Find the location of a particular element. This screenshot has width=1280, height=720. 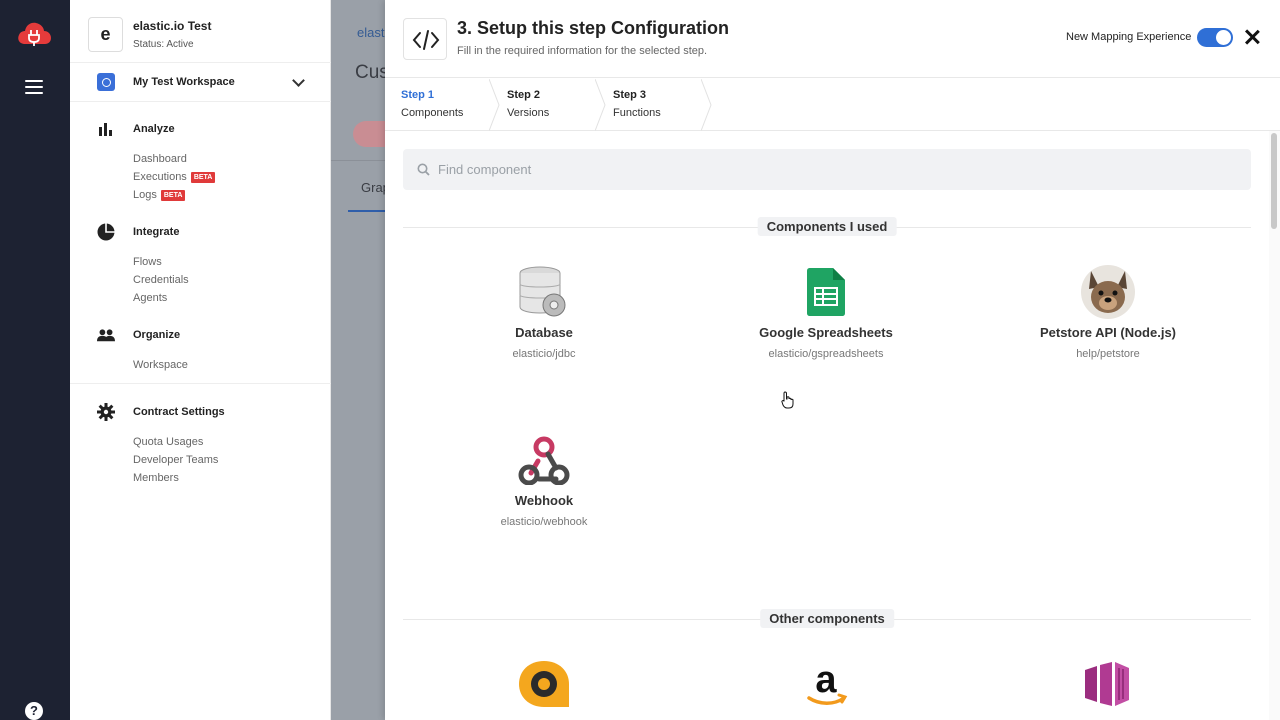

sidebar-item-developer-teams: Developer Teams is located at coordinates (200, 460).